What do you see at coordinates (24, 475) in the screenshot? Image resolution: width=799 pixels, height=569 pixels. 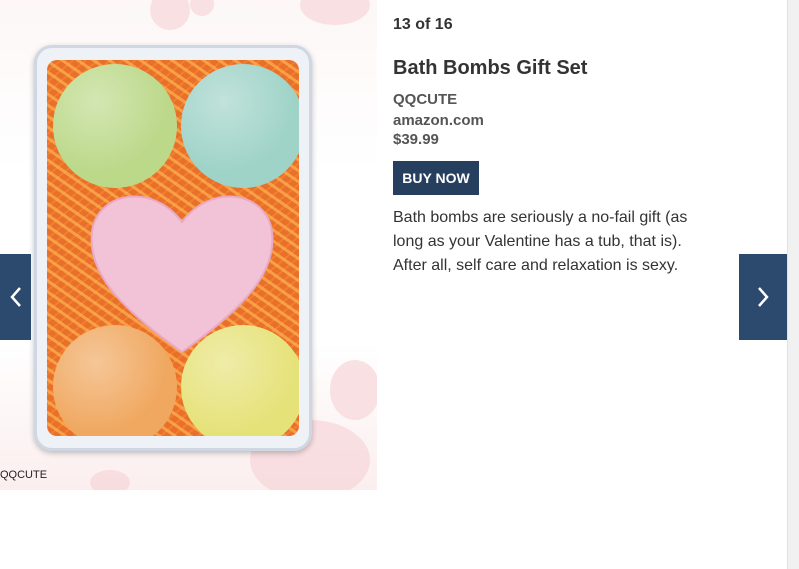 I see `photo-credit: QQCUTE` at bounding box center [24, 475].